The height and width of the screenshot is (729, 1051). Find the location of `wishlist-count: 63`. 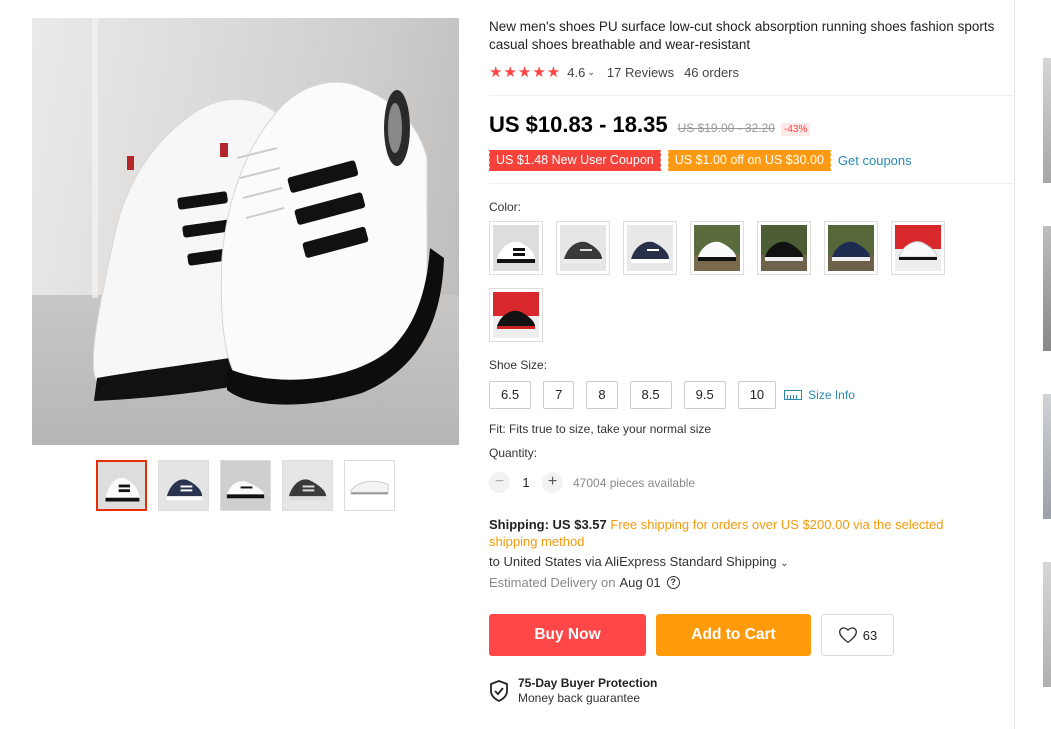

wishlist-count: 63 is located at coordinates (870, 635).